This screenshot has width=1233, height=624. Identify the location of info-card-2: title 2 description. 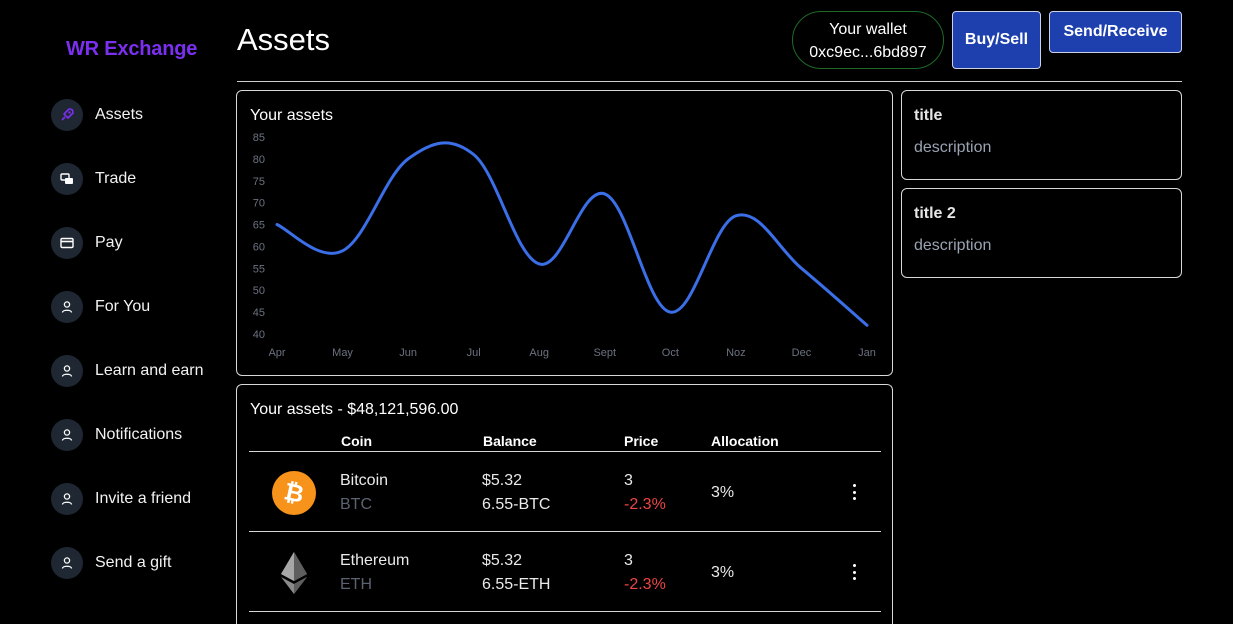
(1041, 233).